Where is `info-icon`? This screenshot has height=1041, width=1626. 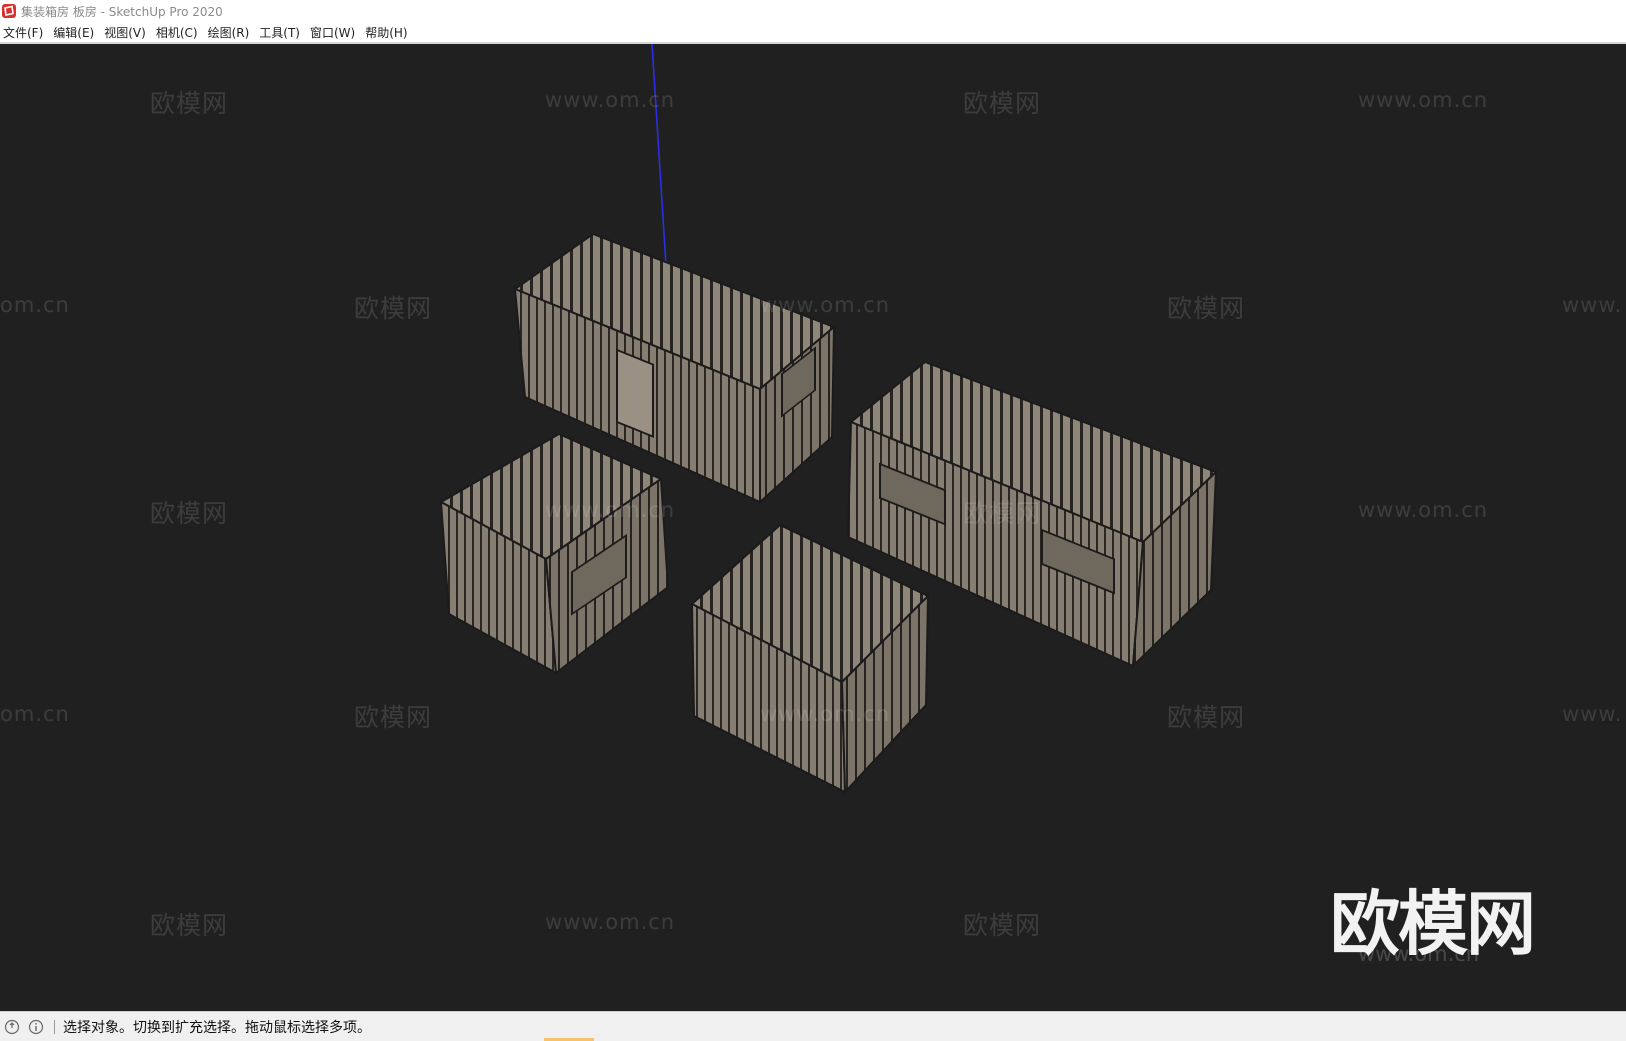
info-icon is located at coordinates (36, 1027).